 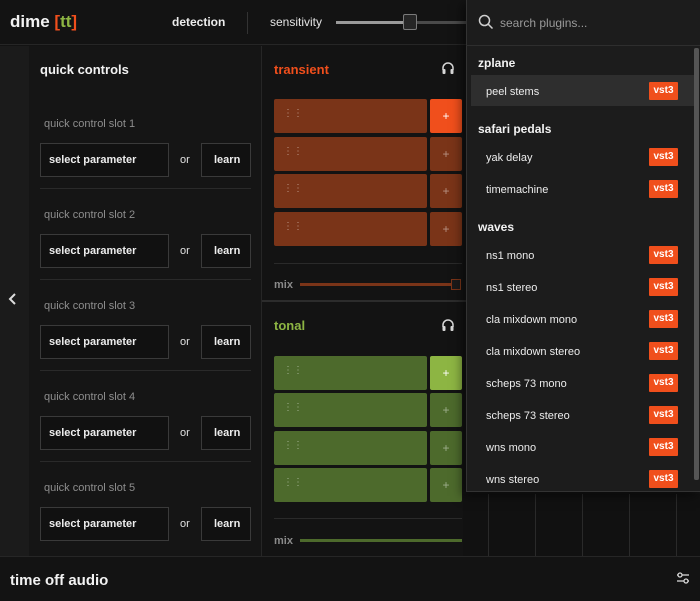 What do you see at coordinates (526, 384) in the screenshot?
I see `plugin-name: scheps 73 mono` at bounding box center [526, 384].